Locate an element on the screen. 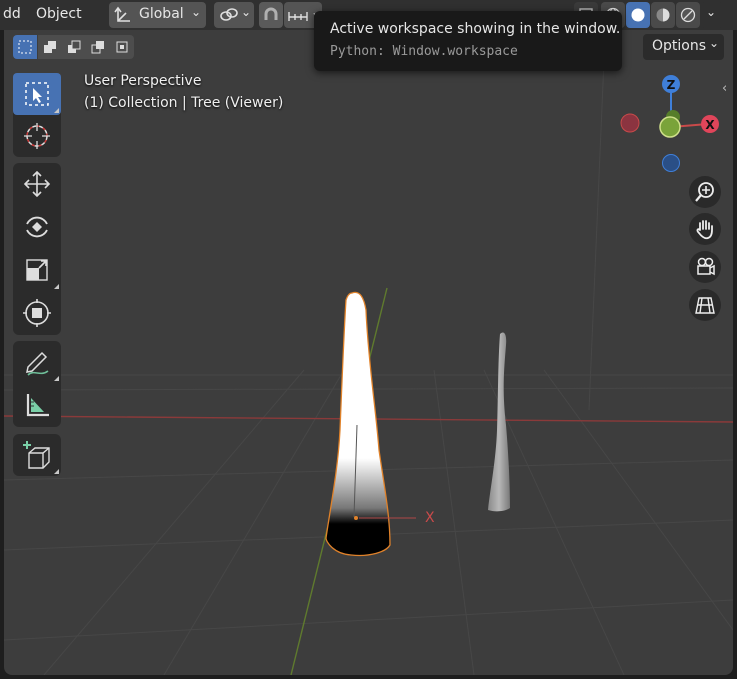 The image size is (737, 679). view-perspective-label: User Perspective is located at coordinates (143, 81).